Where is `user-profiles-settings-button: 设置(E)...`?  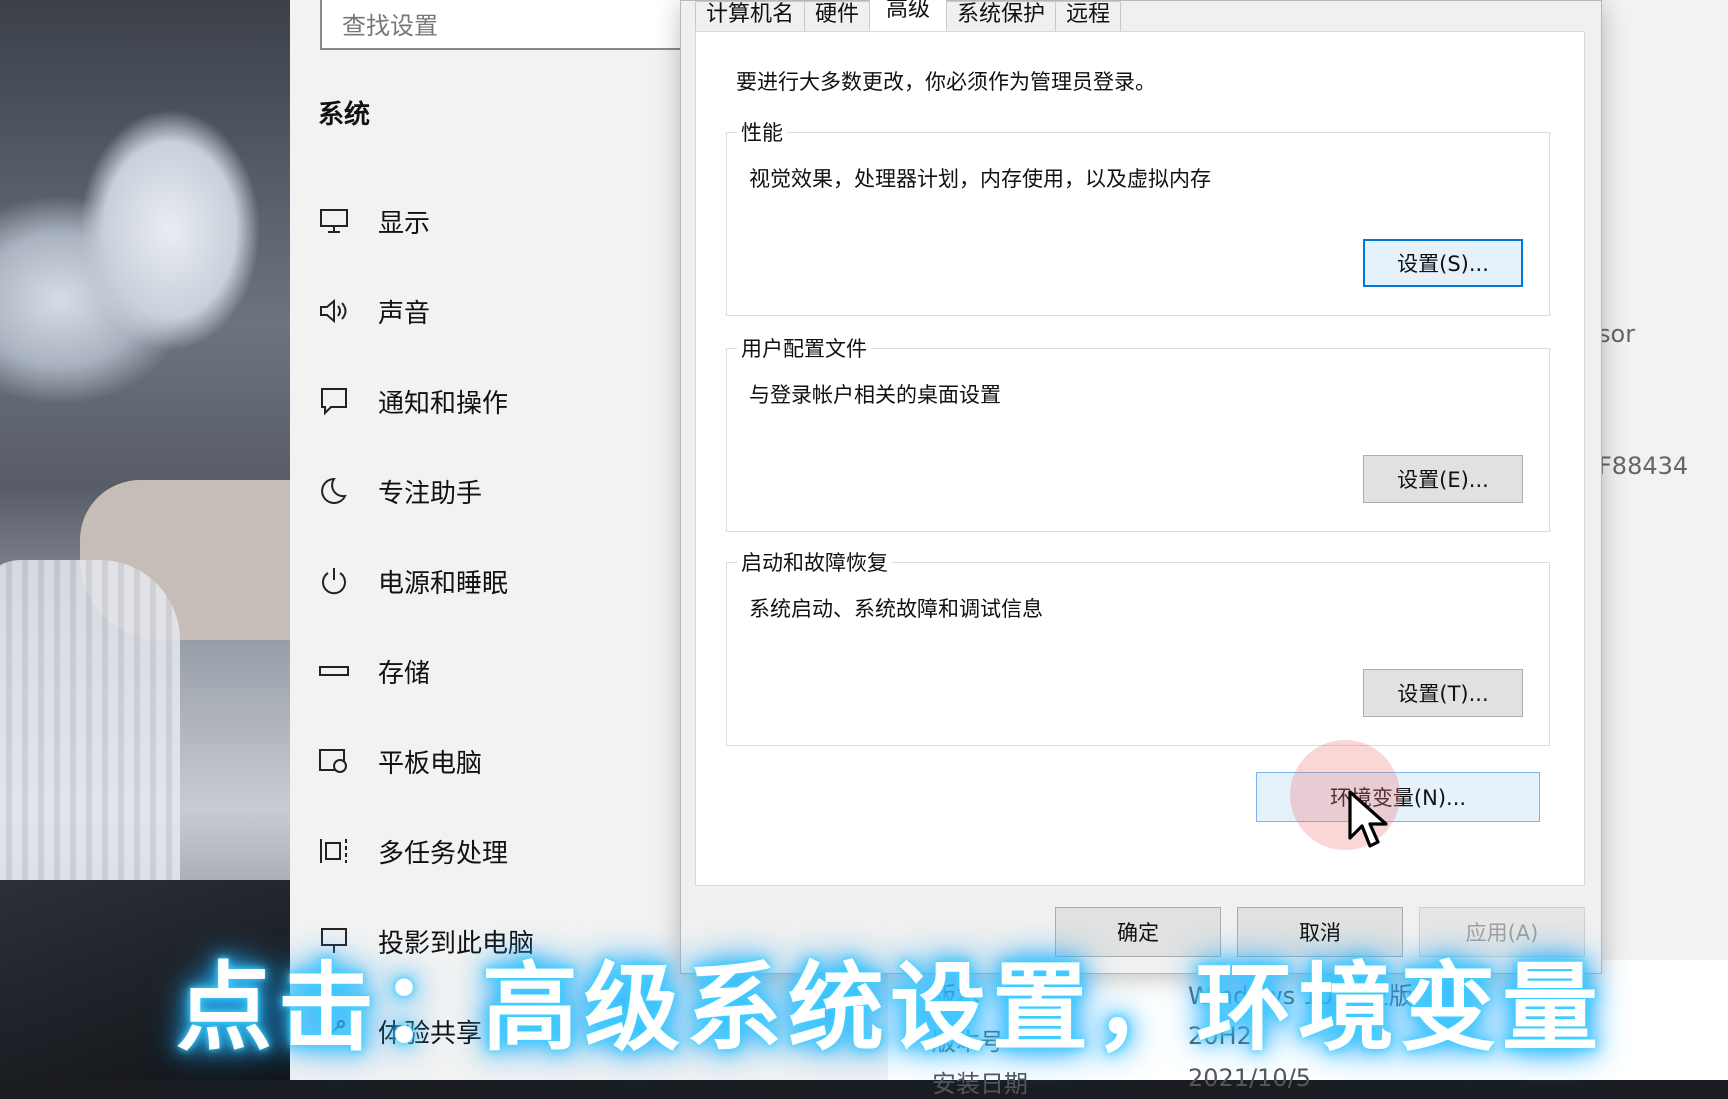
user-profiles-settings-button: 设置(E)... is located at coordinates (1443, 479).